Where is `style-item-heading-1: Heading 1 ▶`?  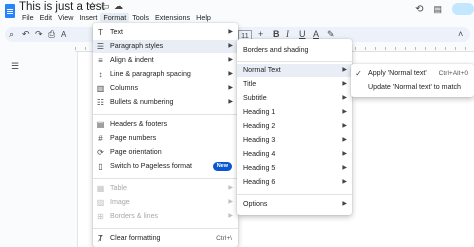 style-item-heading-1: Heading 1 ▶ is located at coordinates (294, 112).